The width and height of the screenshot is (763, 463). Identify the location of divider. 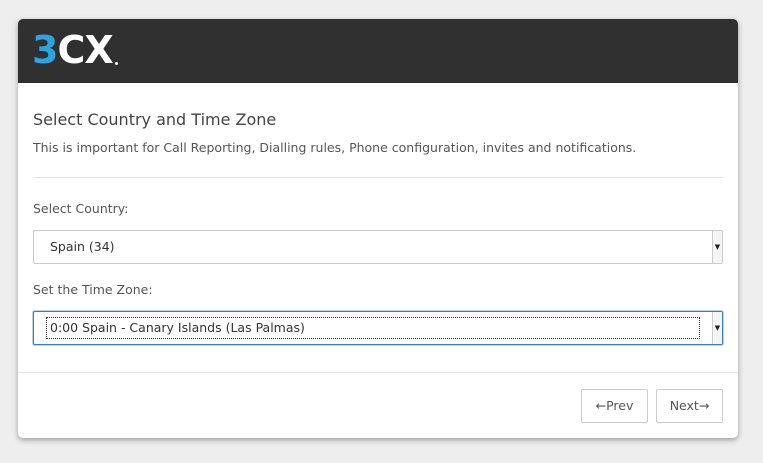
(378, 177).